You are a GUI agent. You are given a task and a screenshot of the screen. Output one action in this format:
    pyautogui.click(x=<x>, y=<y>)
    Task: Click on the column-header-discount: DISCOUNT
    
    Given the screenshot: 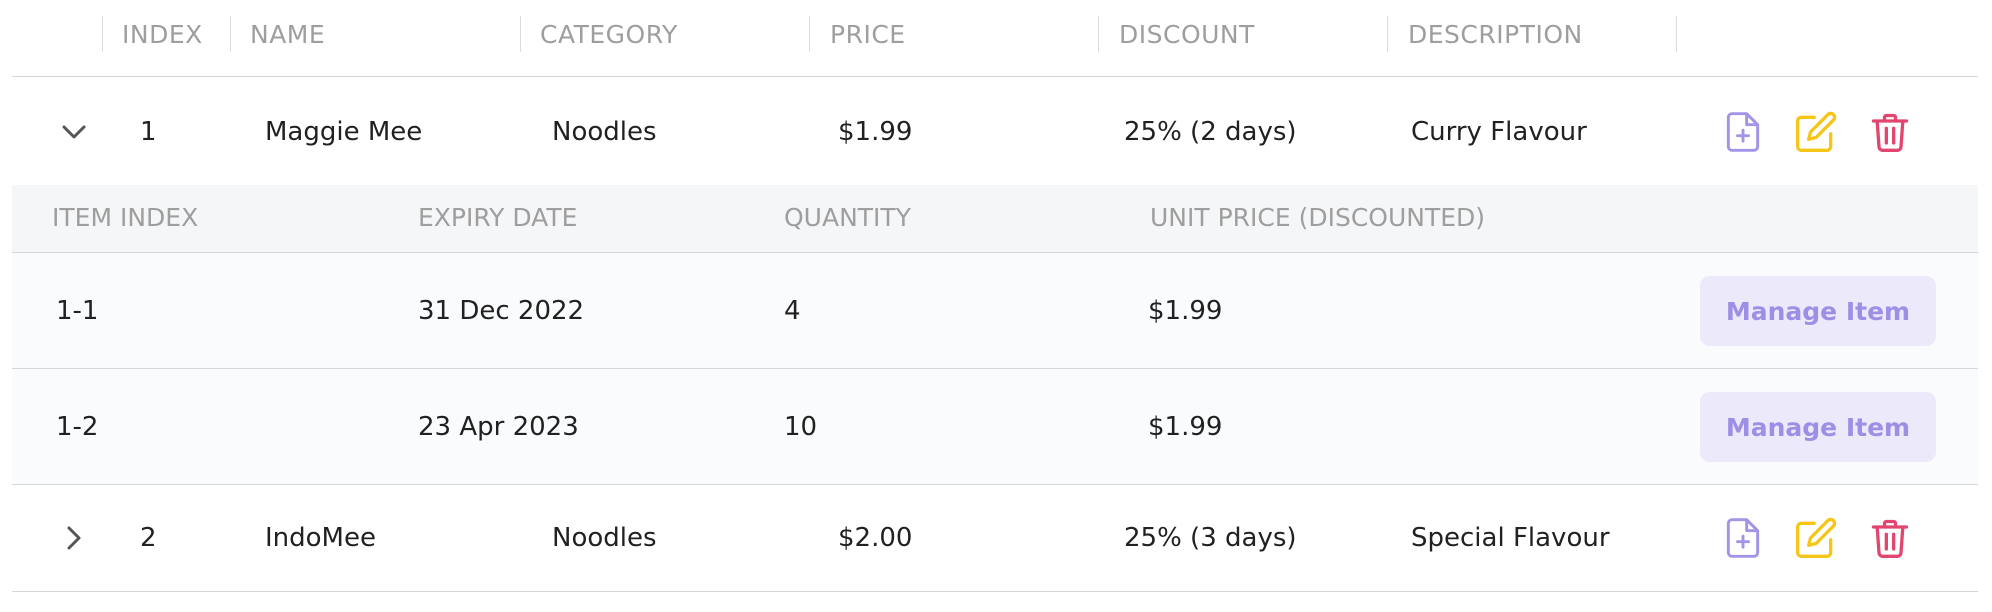 What is the action you would take?
    pyautogui.click(x=1187, y=35)
    